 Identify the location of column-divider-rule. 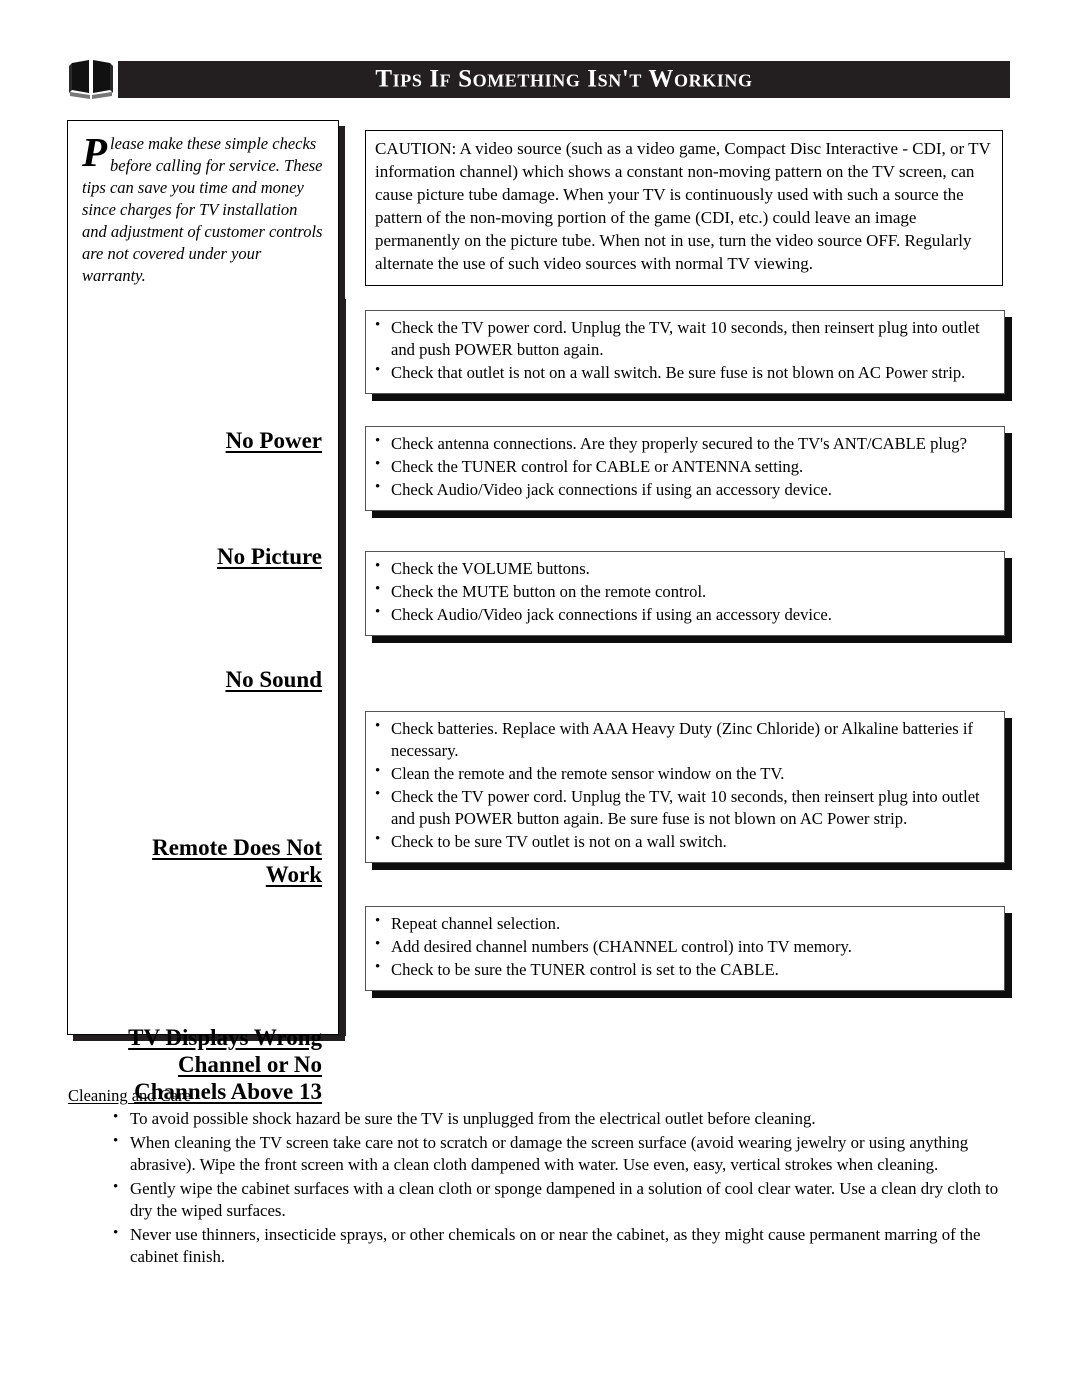
(342, 667).